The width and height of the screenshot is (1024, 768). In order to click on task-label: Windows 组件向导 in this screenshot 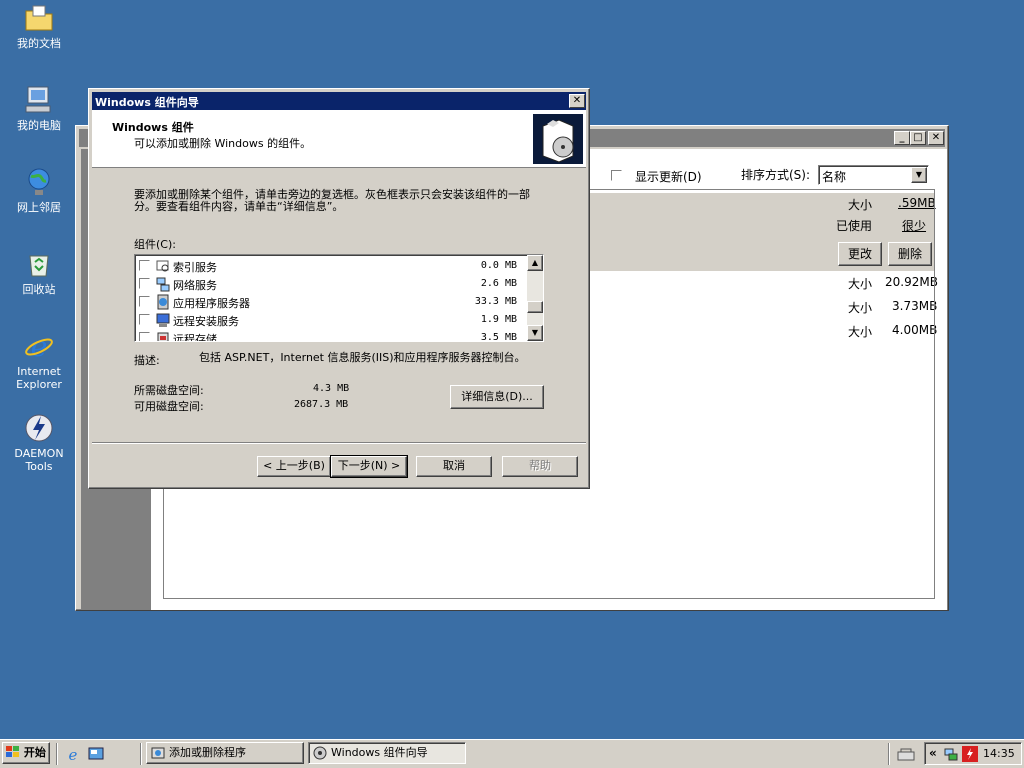, I will do `click(379, 752)`.